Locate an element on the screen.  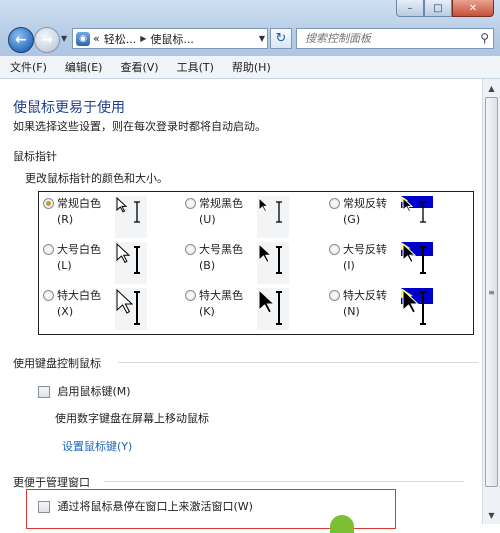
pointer-option-7: 特大白色 (X) is located at coordinates (72, 304).